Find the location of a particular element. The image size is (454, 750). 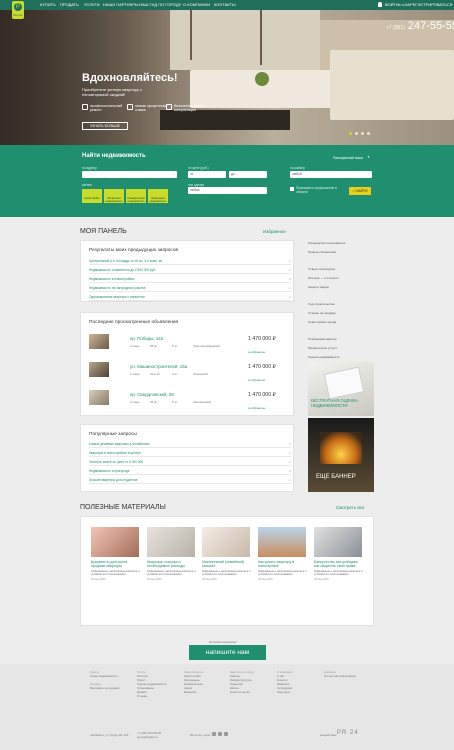

repair-icon is located at coordinates (85, 107).